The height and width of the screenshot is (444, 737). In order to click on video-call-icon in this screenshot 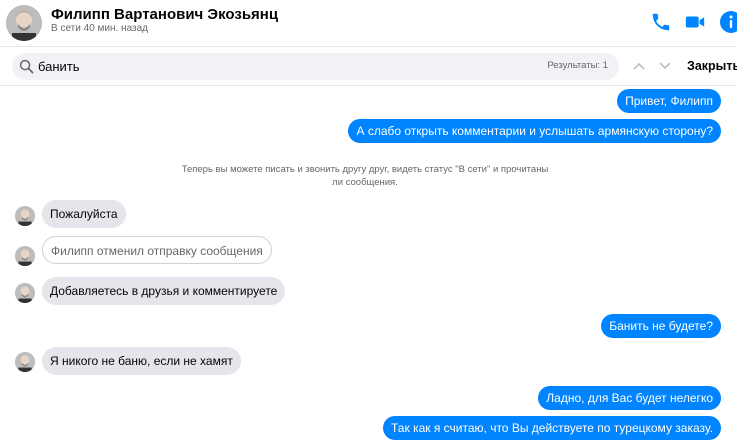, I will do `click(695, 22)`.